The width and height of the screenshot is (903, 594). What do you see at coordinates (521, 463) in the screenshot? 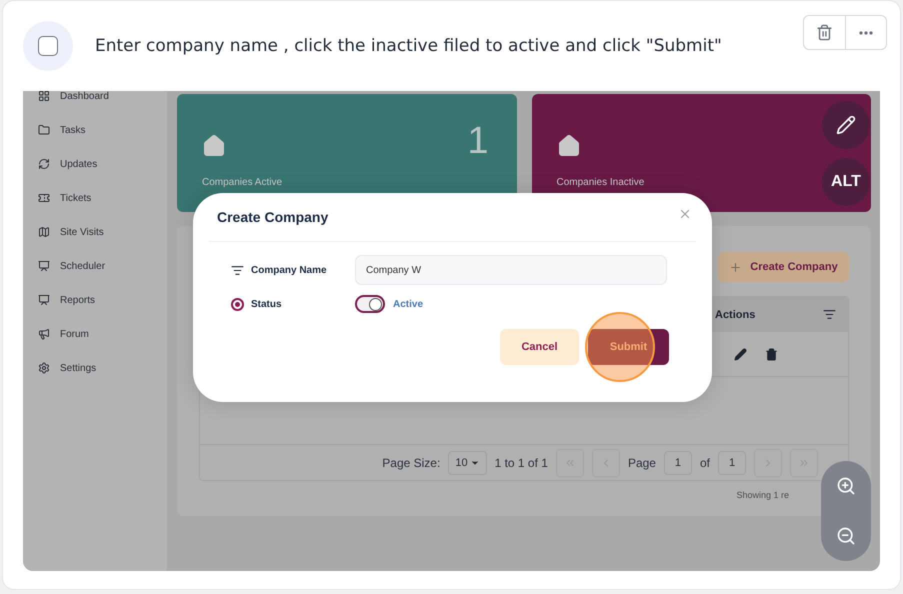
I see `row-range: 1 to 1 of 1` at bounding box center [521, 463].